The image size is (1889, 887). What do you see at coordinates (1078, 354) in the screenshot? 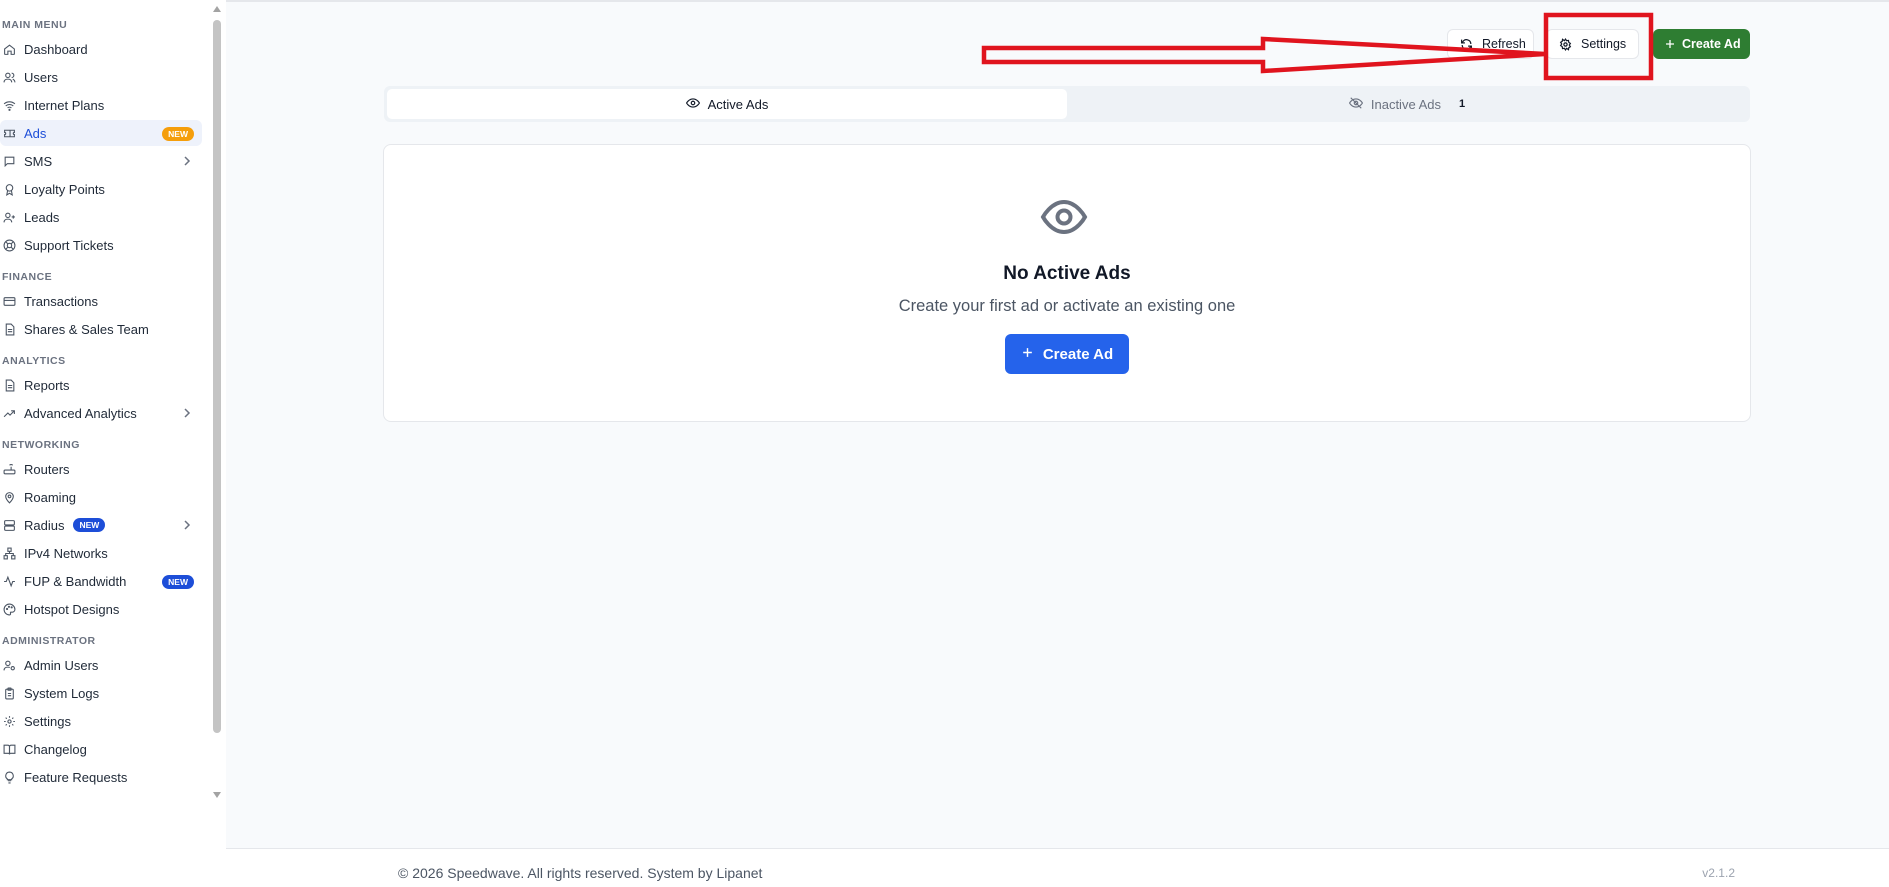
I see `cta-label: Create Ad` at bounding box center [1078, 354].